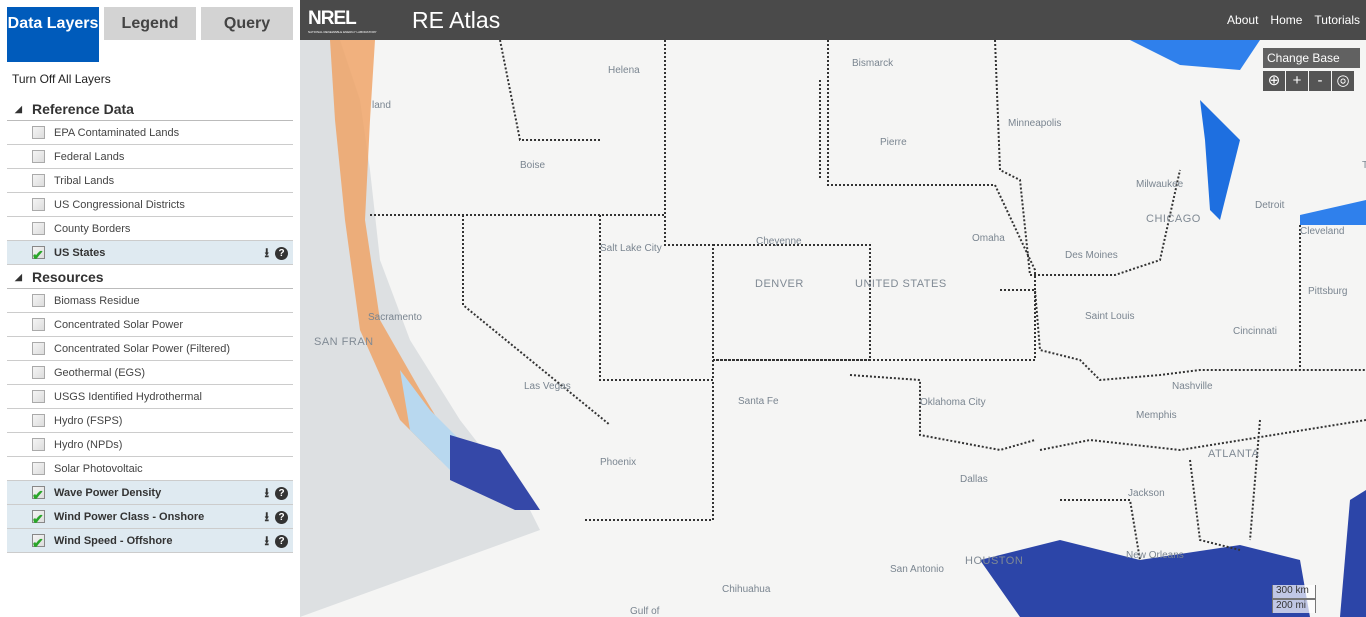  What do you see at coordinates (1091, 255) in the screenshot?
I see `map-label: Des Moines` at bounding box center [1091, 255].